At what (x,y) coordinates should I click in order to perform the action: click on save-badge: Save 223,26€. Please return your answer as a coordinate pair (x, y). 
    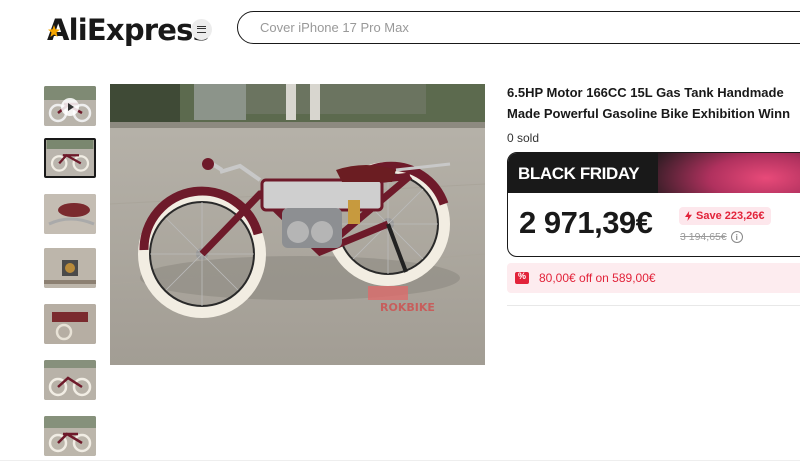
    Looking at the image, I should click on (725, 216).